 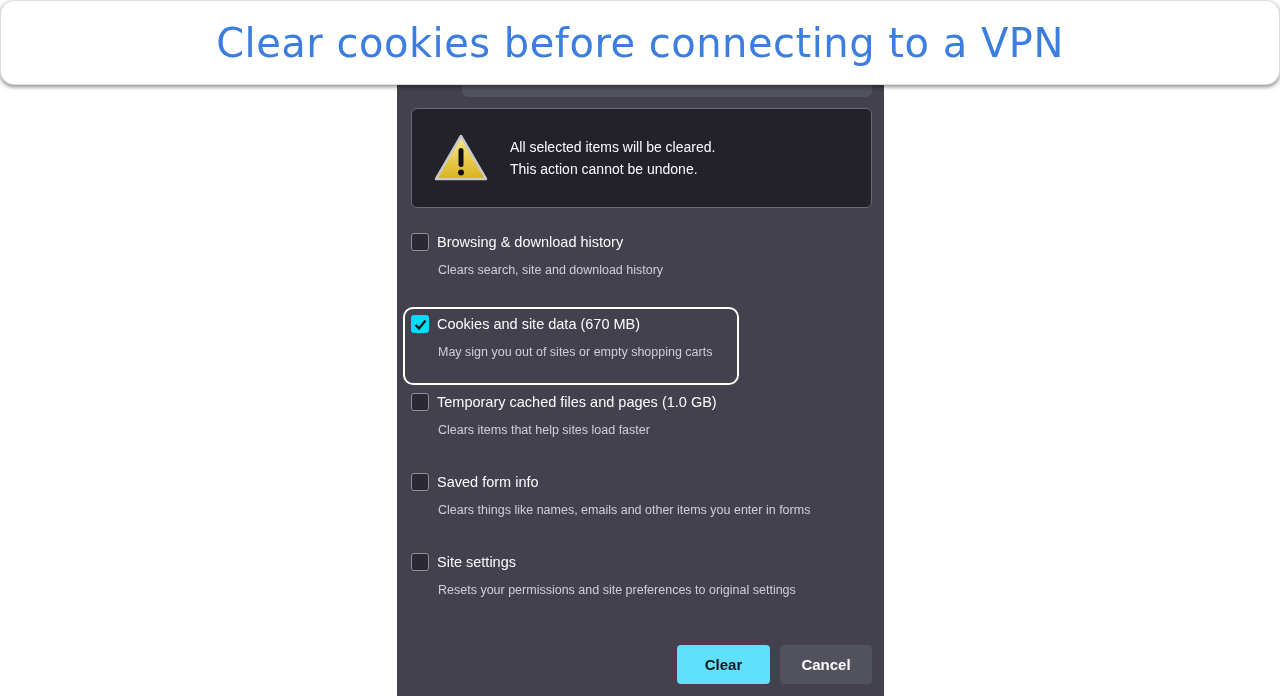 I want to click on option-description: Clears items that help sites load faster, so click(x=544, y=430).